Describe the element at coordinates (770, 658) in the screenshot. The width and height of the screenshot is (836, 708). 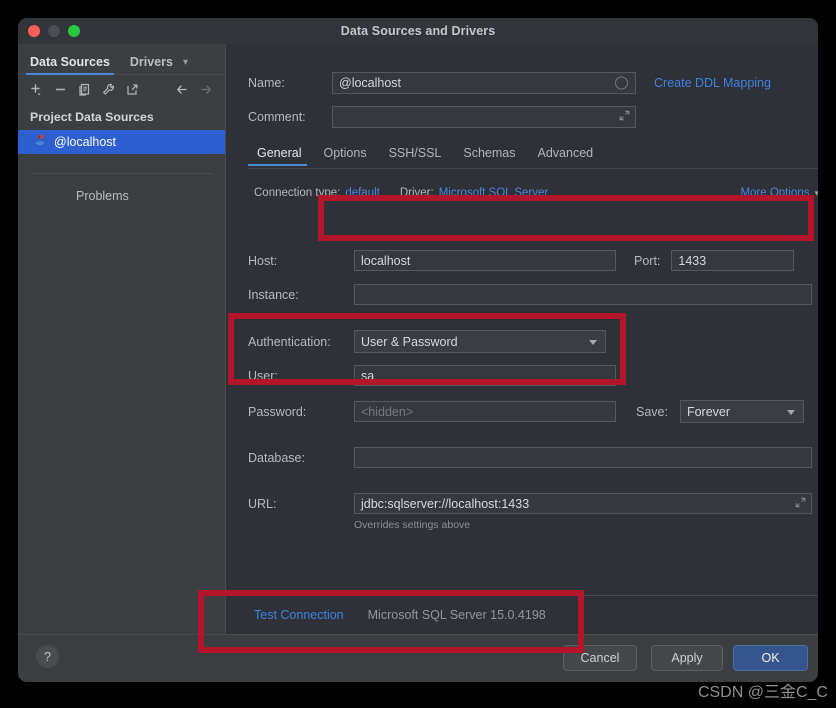
I see `ok-button: OK` at that location.